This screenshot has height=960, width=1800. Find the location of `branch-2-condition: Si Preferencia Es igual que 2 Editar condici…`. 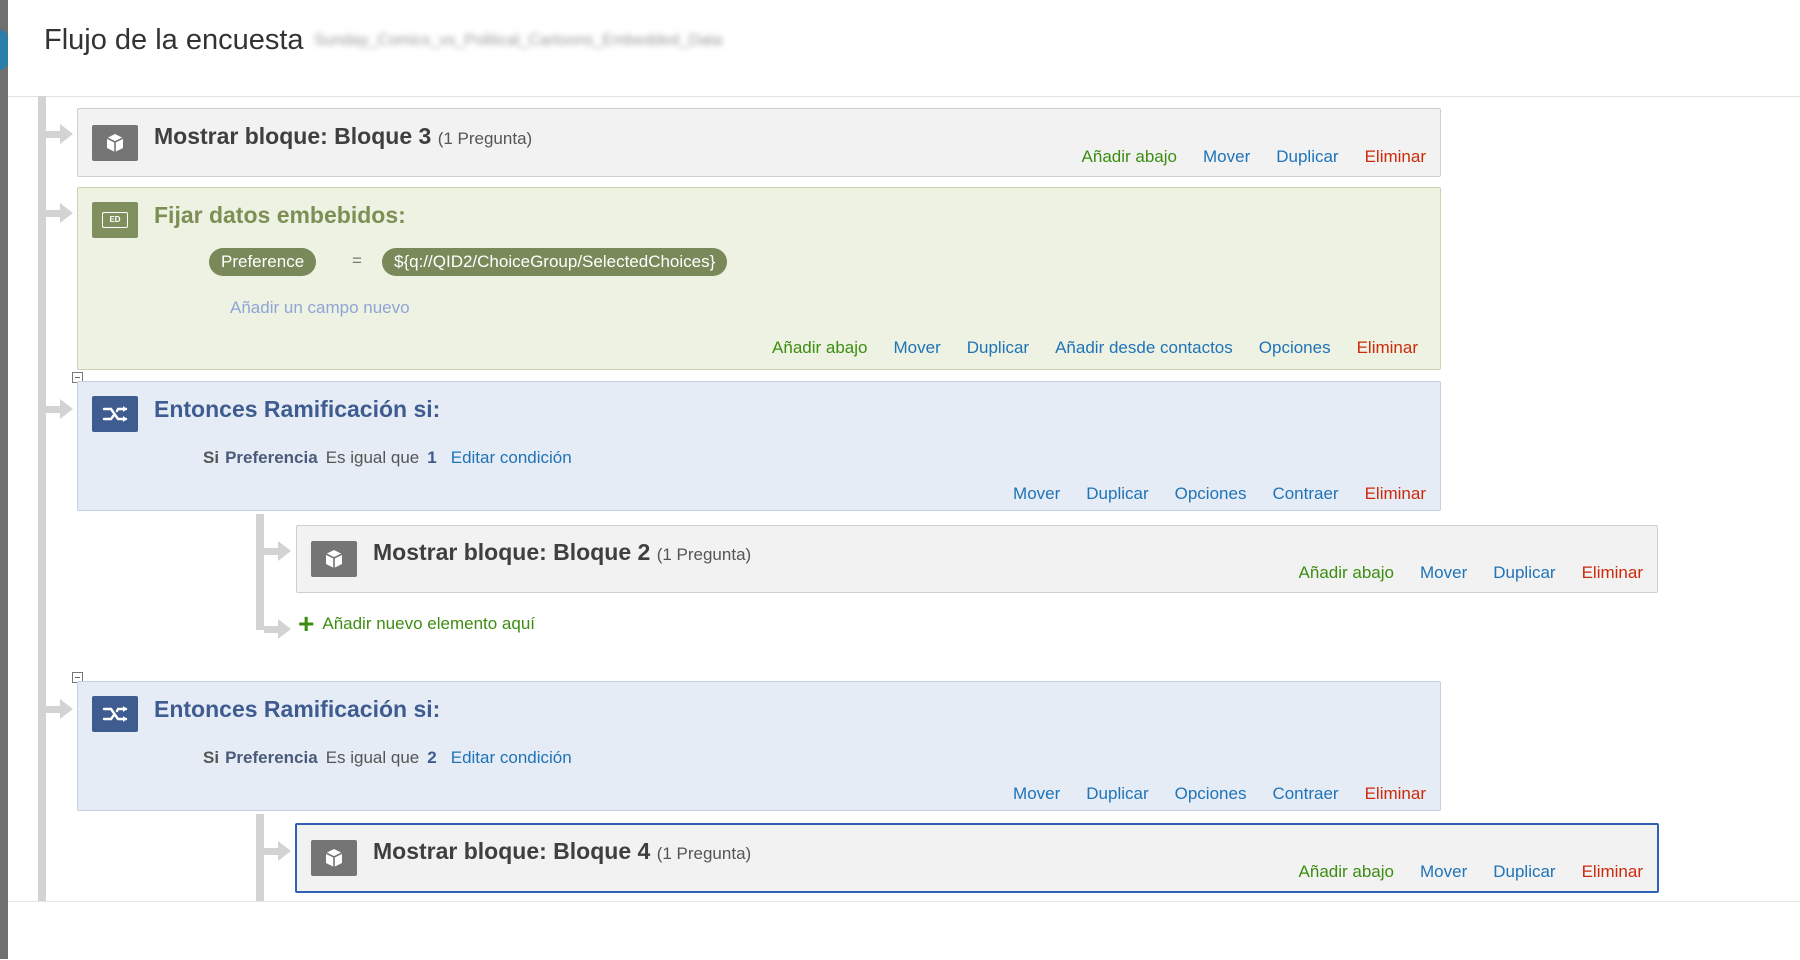

branch-2-condition: Si Preferencia Es igual que 2 Editar condici… is located at coordinates (387, 758).